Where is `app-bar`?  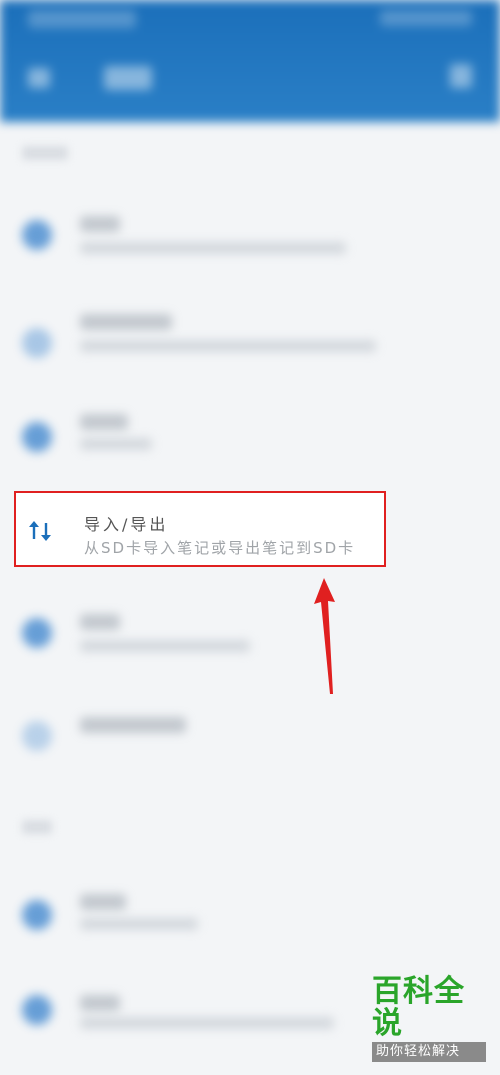
app-bar is located at coordinates (250, 61).